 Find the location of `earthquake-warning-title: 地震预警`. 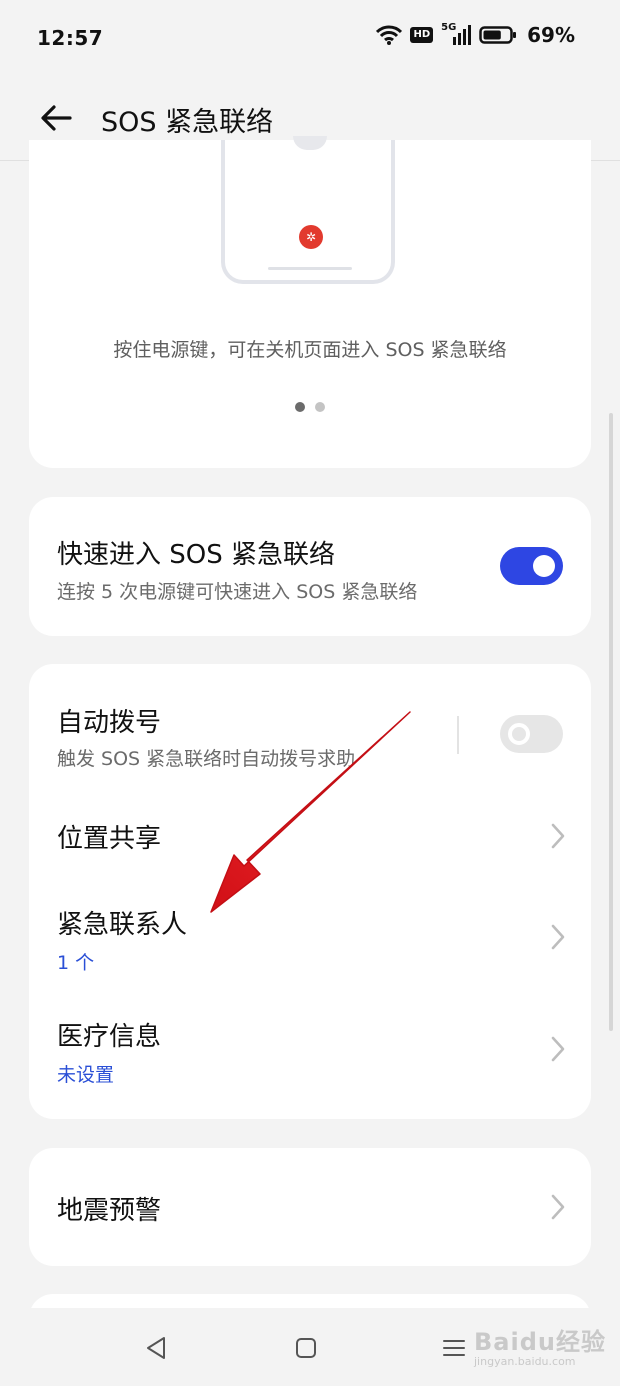

earthquake-warning-title: 地震预警 is located at coordinates (109, 1211).